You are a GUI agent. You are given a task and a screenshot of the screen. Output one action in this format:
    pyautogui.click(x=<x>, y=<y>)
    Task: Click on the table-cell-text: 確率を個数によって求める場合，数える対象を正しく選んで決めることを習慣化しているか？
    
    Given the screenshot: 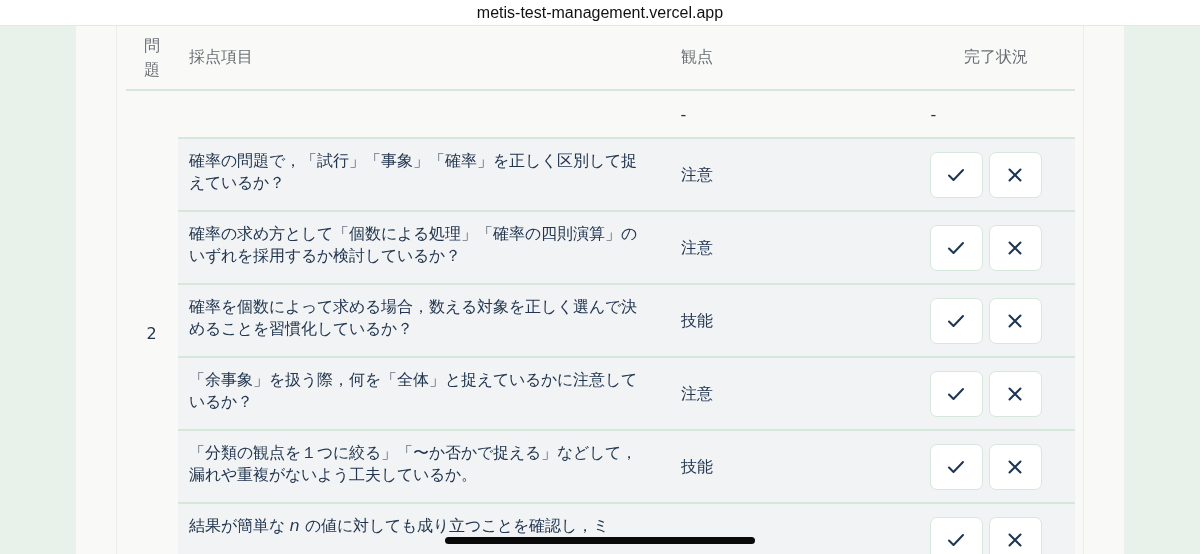 What is the action you would take?
    pyautogui.click(x=413, y=318)
    